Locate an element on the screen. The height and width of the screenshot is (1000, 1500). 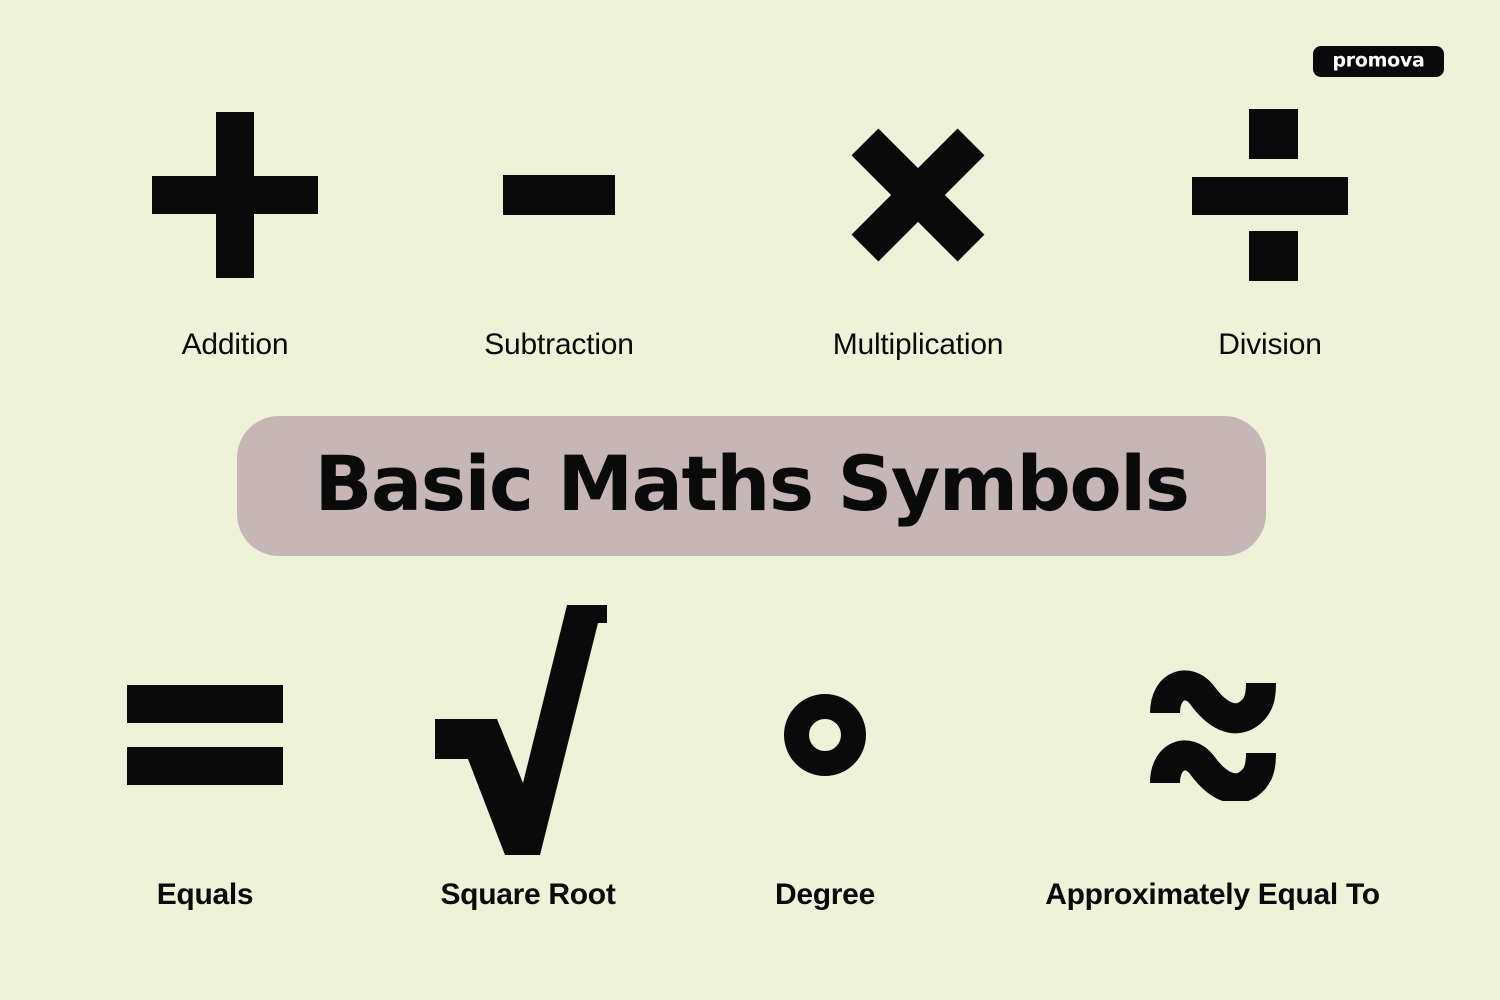
division-glyph is located at coordinates (1270, 195).